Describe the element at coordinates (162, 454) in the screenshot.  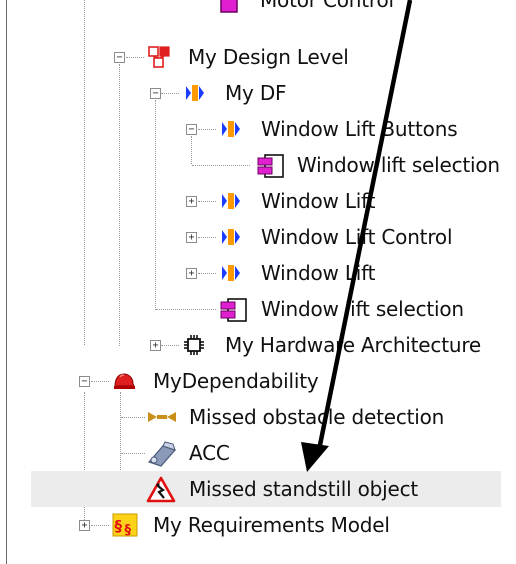
I see `sensor-icon` at that location.